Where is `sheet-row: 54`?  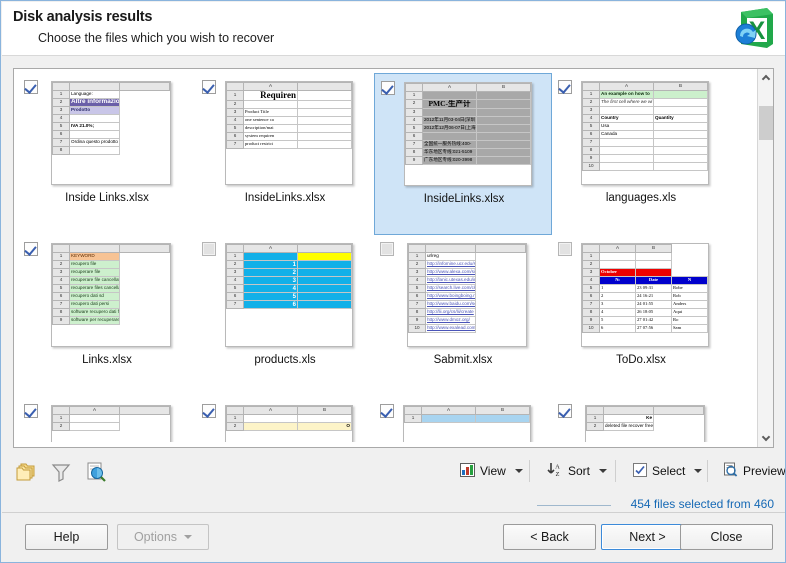
sheet-row: 54 is located at coordinates (289, 288).